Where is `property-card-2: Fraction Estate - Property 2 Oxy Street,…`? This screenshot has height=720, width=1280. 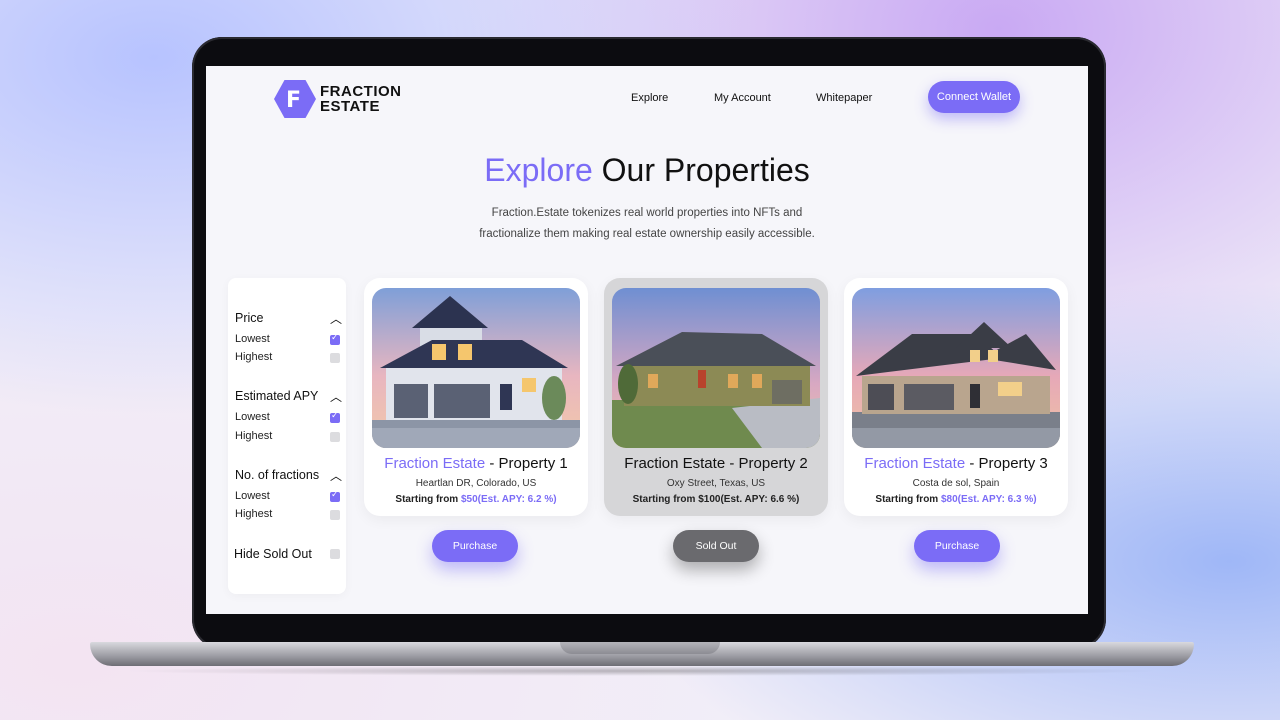
property-card-2: Fraction Estate - Property 2 Oxy Street,… is located at coordinates (716, 397).